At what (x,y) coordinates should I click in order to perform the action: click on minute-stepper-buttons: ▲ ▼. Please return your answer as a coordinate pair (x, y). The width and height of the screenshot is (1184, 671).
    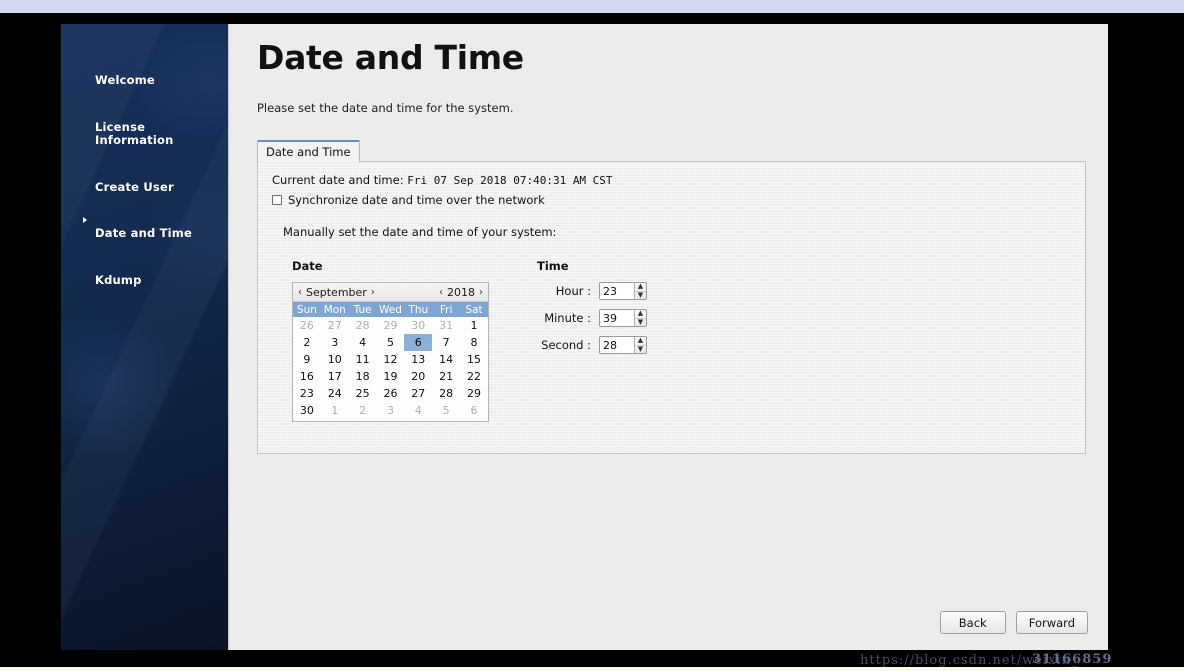
    Looking at the image, I should click on (640, 318).